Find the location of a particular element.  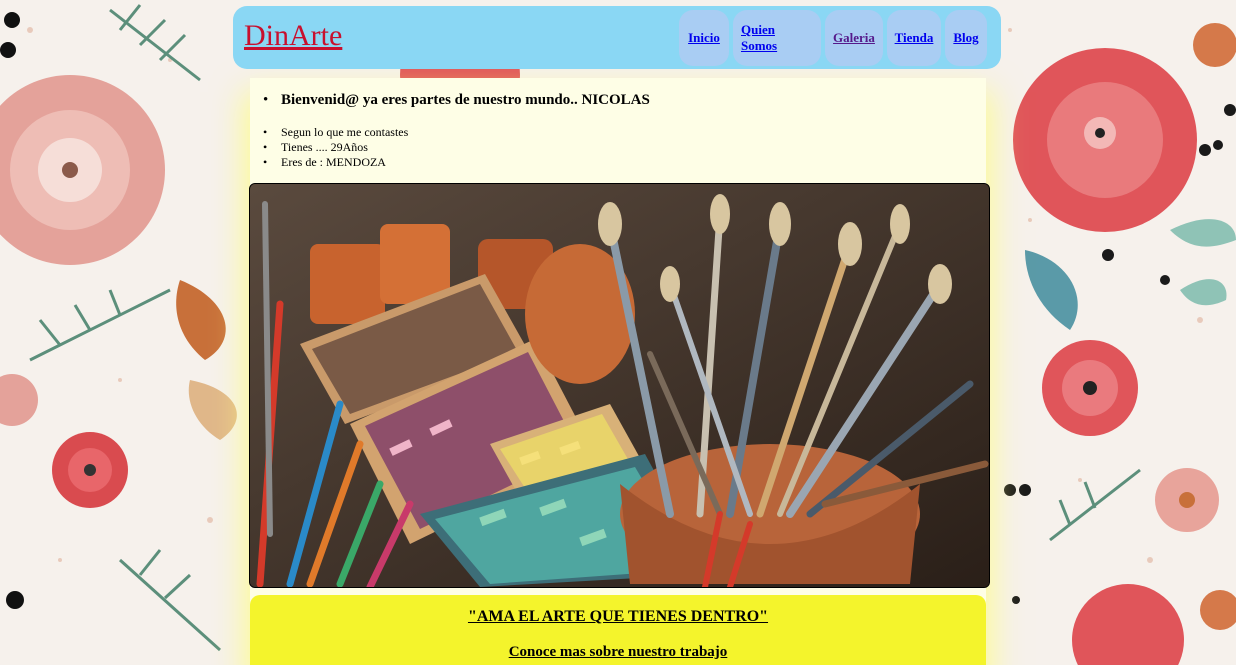

nav-galeria: Galeria is located at coordinates (854, 38).